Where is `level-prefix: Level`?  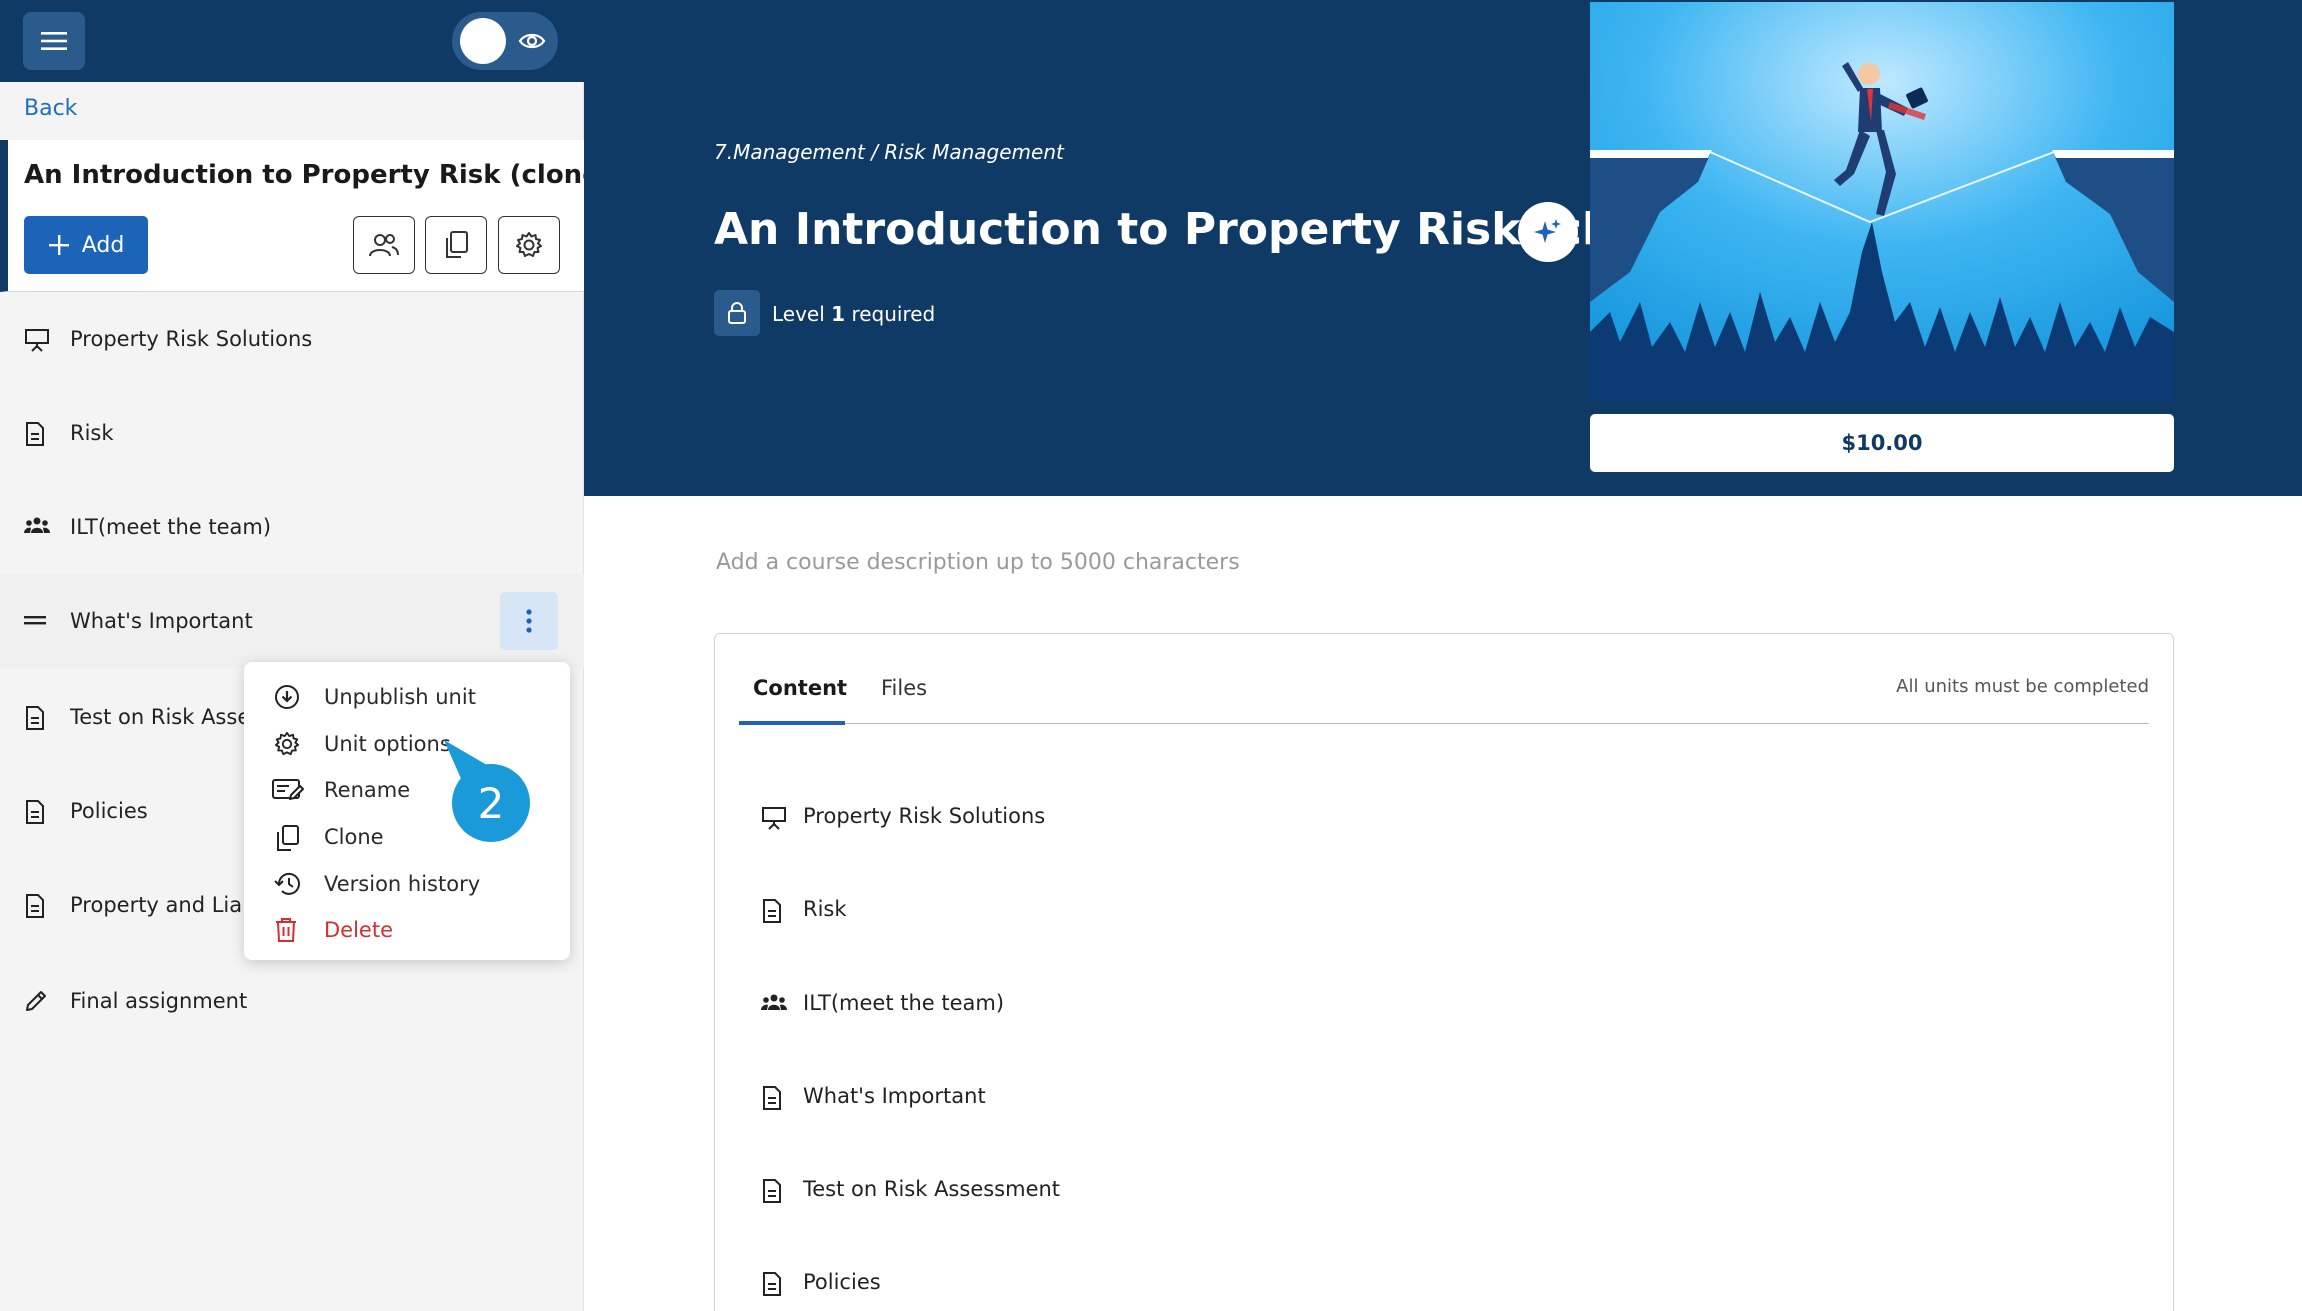
level-prefix: Level is located at coordinates (798, 314).